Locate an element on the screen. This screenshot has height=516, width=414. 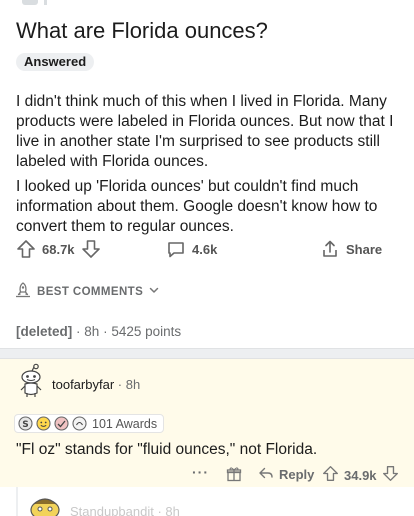
awards-count: 101 Awards is located at coordinates (125, 423).